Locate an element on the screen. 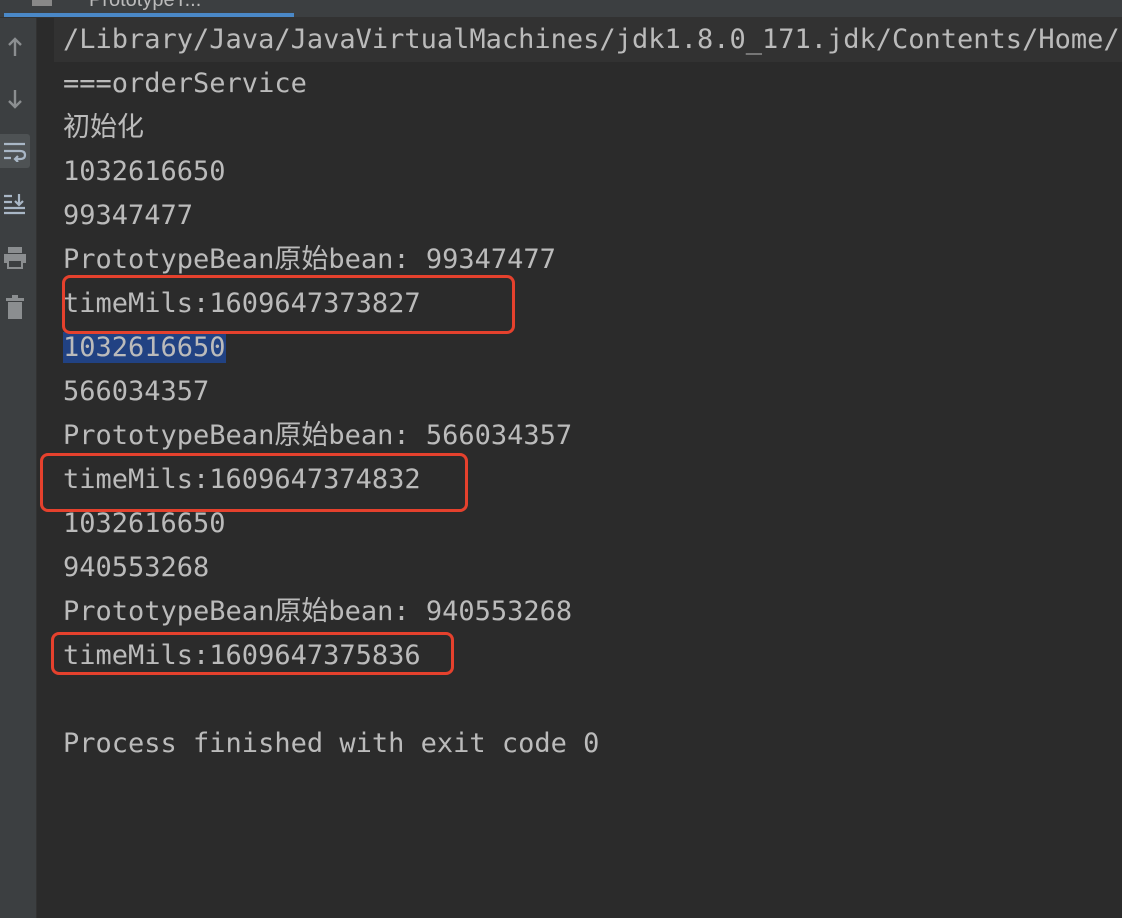 The image size is (1122, 918). run-config-icon is located at coordinates (42, 3).